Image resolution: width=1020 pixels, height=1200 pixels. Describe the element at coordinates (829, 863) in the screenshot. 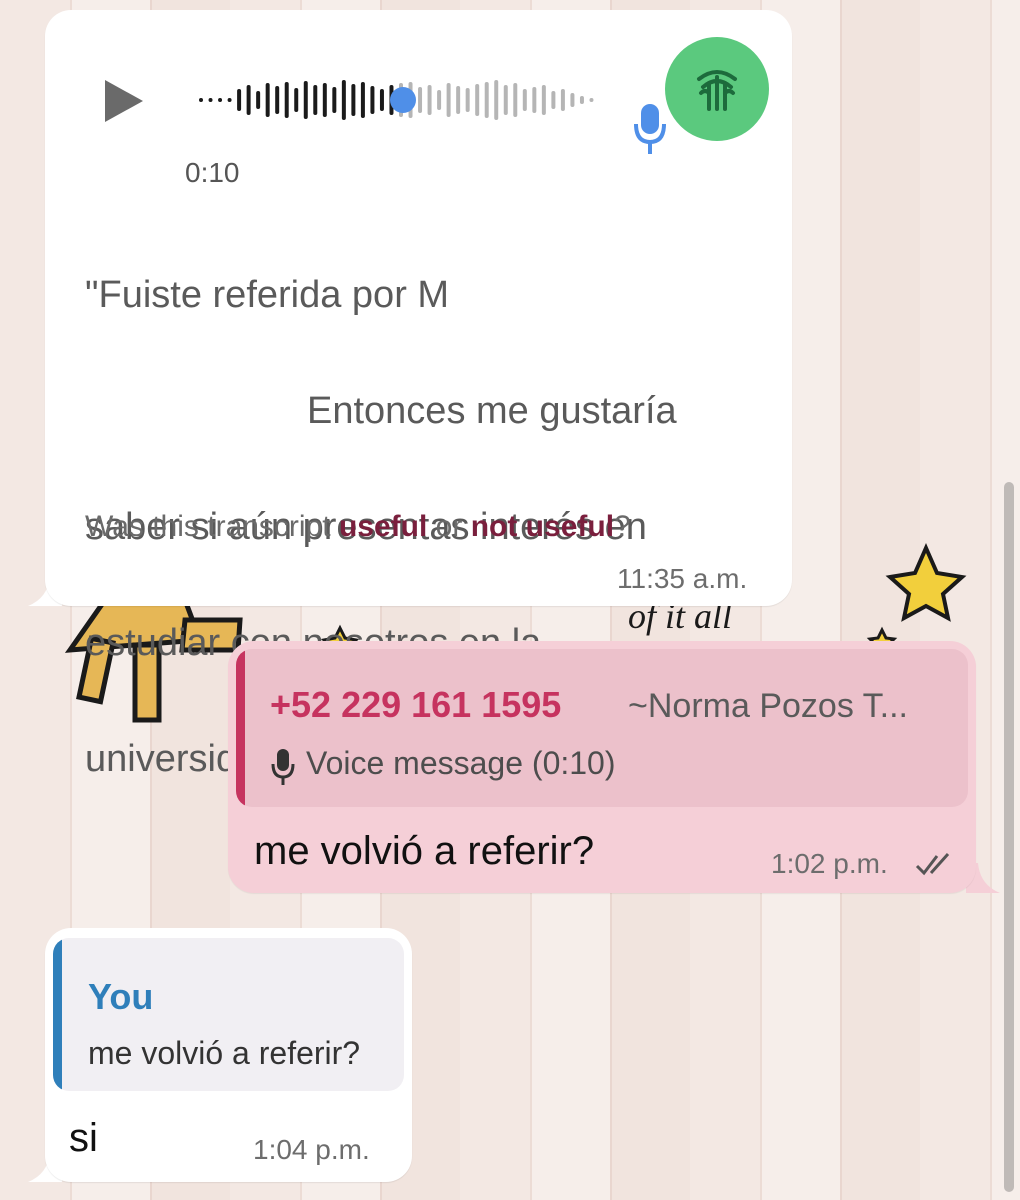

I see `message-timestamp: 1:02 p.m.` at that location.